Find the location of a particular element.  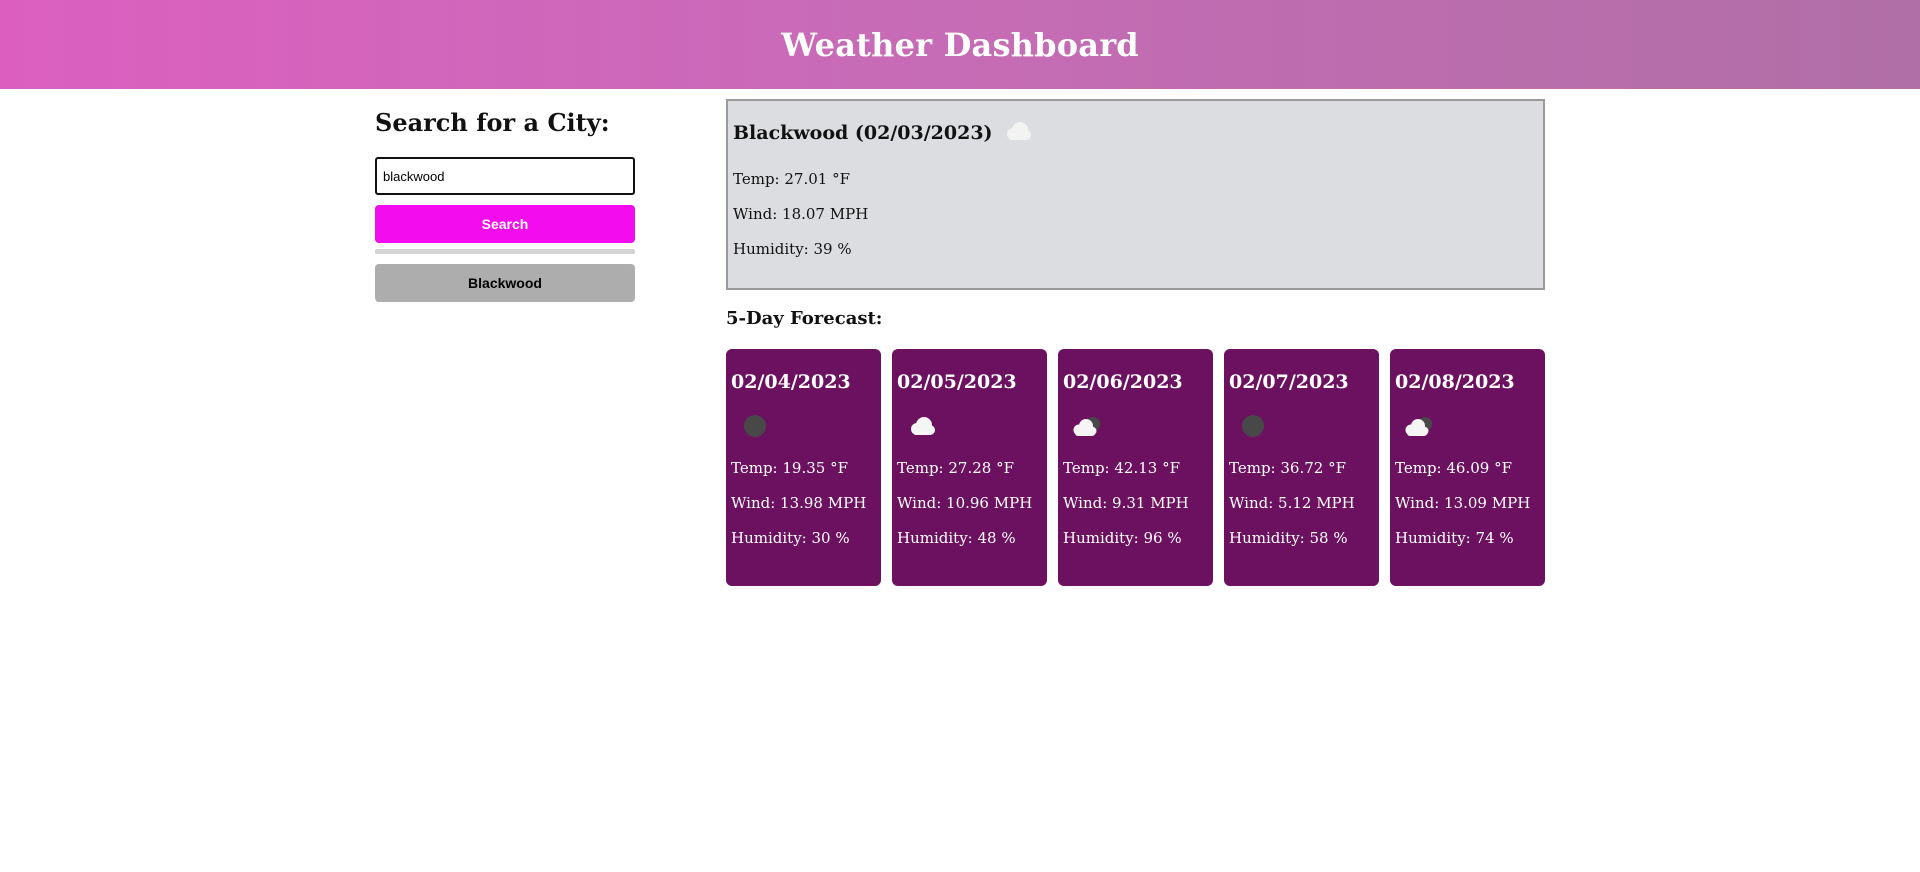

forecast-date: 02/07/2023 is located at coordinates (1289, 382).